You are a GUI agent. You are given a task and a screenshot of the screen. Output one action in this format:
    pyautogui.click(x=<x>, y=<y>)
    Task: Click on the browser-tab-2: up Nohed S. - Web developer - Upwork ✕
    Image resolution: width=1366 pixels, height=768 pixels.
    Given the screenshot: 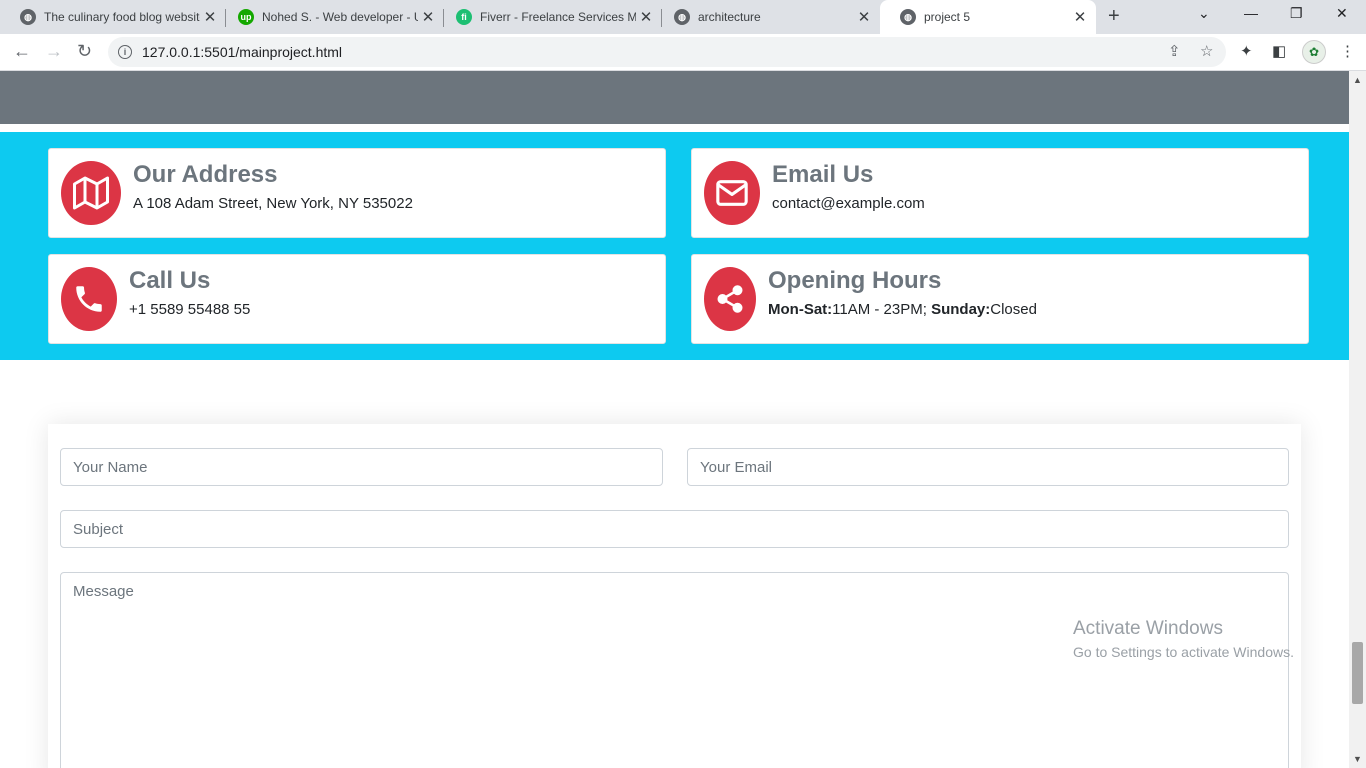 What is the action you would take?
    pyautogui.click(x=331, y=17)
    